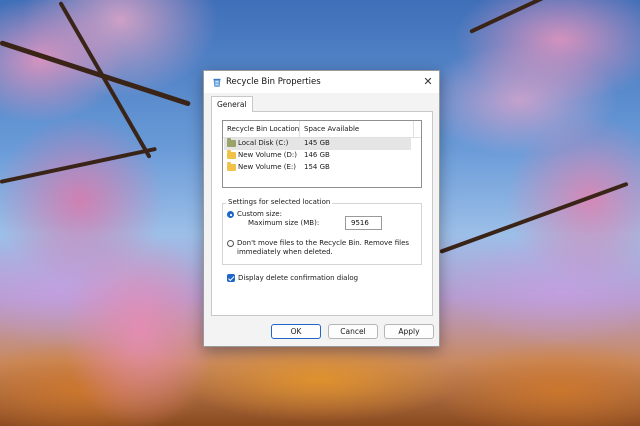 This screenshot has width=640, height=426. I want to click on ok-button: OK, so click(296, 331).